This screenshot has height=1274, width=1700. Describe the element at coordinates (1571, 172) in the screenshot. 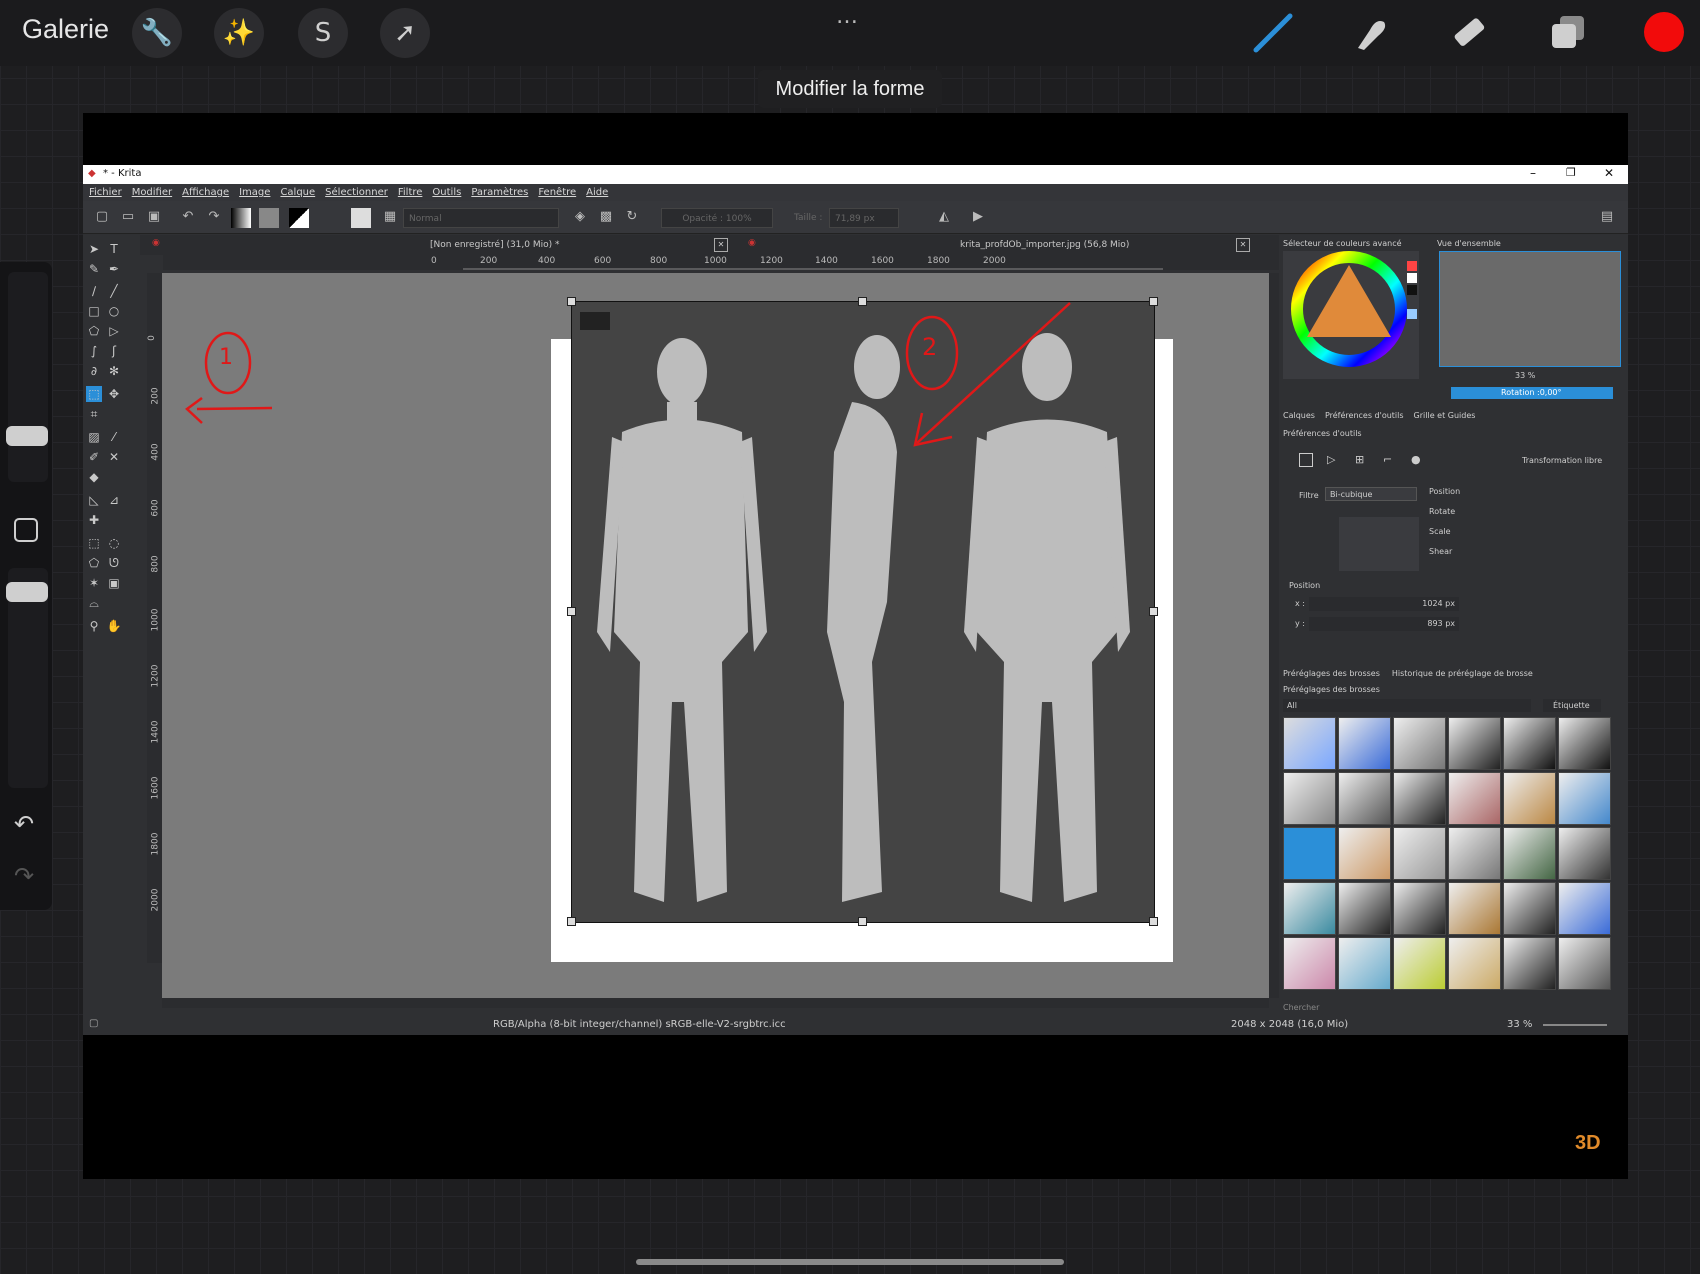

I see `restore-icon: ❐` at that location.